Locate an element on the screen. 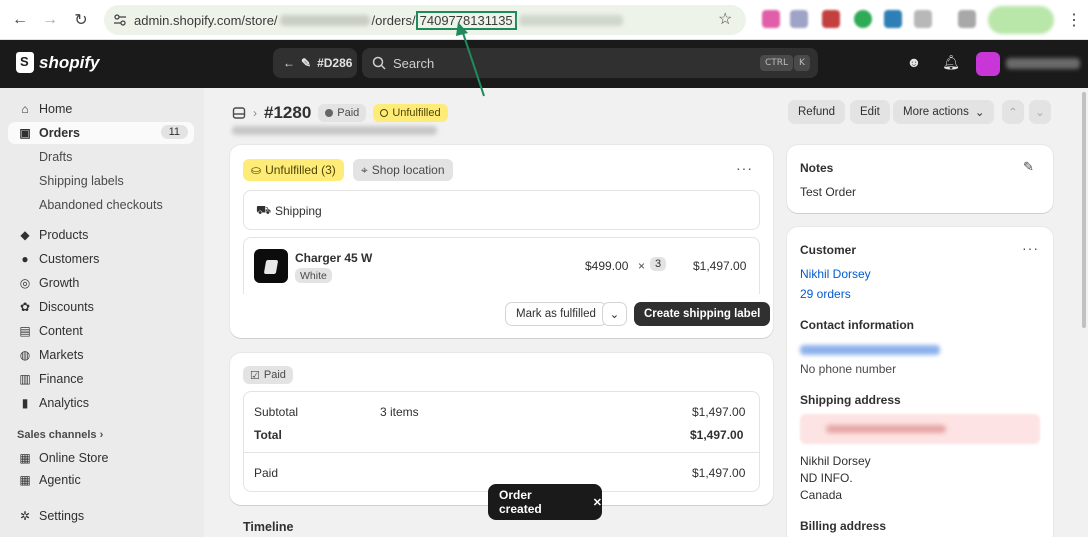 The height and width of the screenshot is (537, 1088). sidebar-item-shipping-labels: Shipping labels is located at coordinates (101, 181).